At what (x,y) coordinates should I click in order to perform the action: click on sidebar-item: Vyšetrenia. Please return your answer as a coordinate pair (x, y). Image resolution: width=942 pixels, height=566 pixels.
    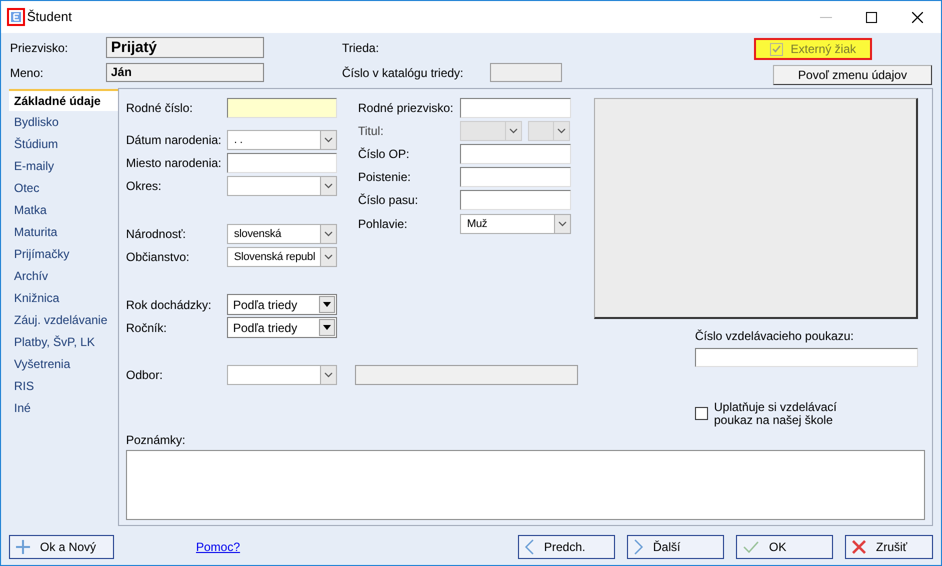
    Looking at the image, I should click on (63, 364).